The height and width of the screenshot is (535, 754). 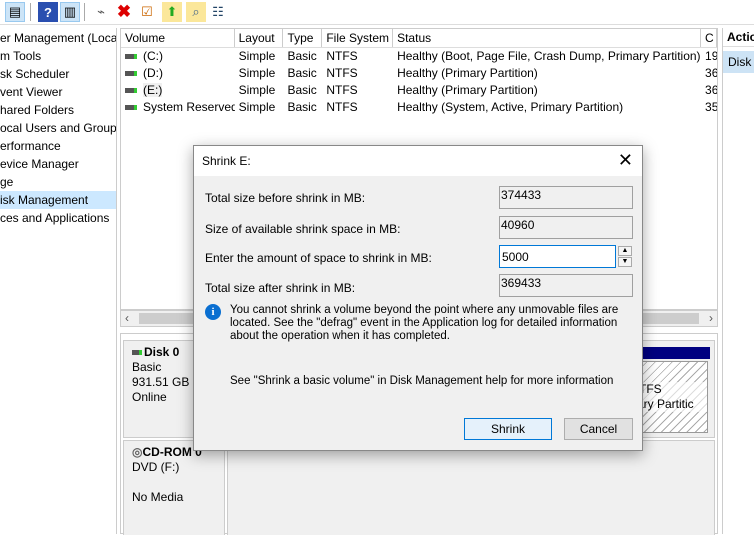 I want to click on cell-text: 36, so click(x=711, y=73).